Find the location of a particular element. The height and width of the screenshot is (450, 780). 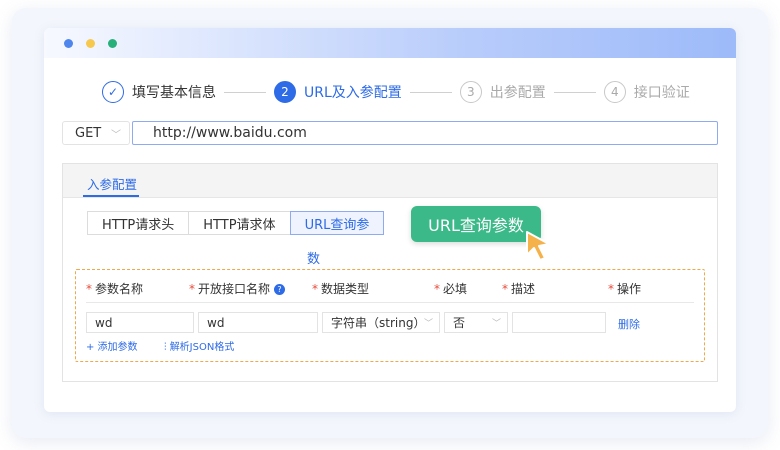

header-description: * 描述 is located at coordinates (519, 289).